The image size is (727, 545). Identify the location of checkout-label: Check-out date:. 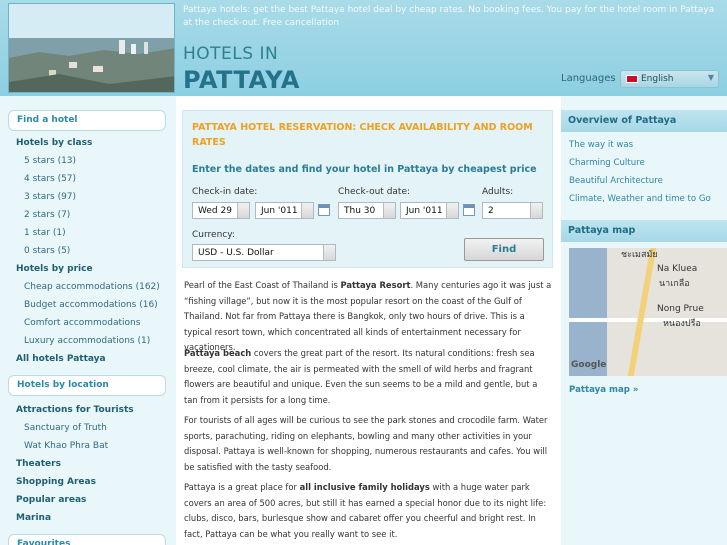
(374, 192).